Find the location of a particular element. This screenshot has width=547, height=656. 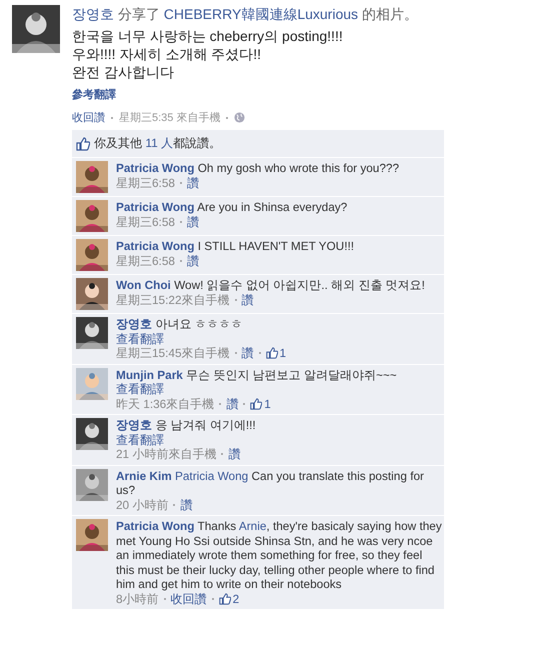

comment-text: Patricia Wong Are you in Shinsa everyday? is located at coordinates (232, 207).